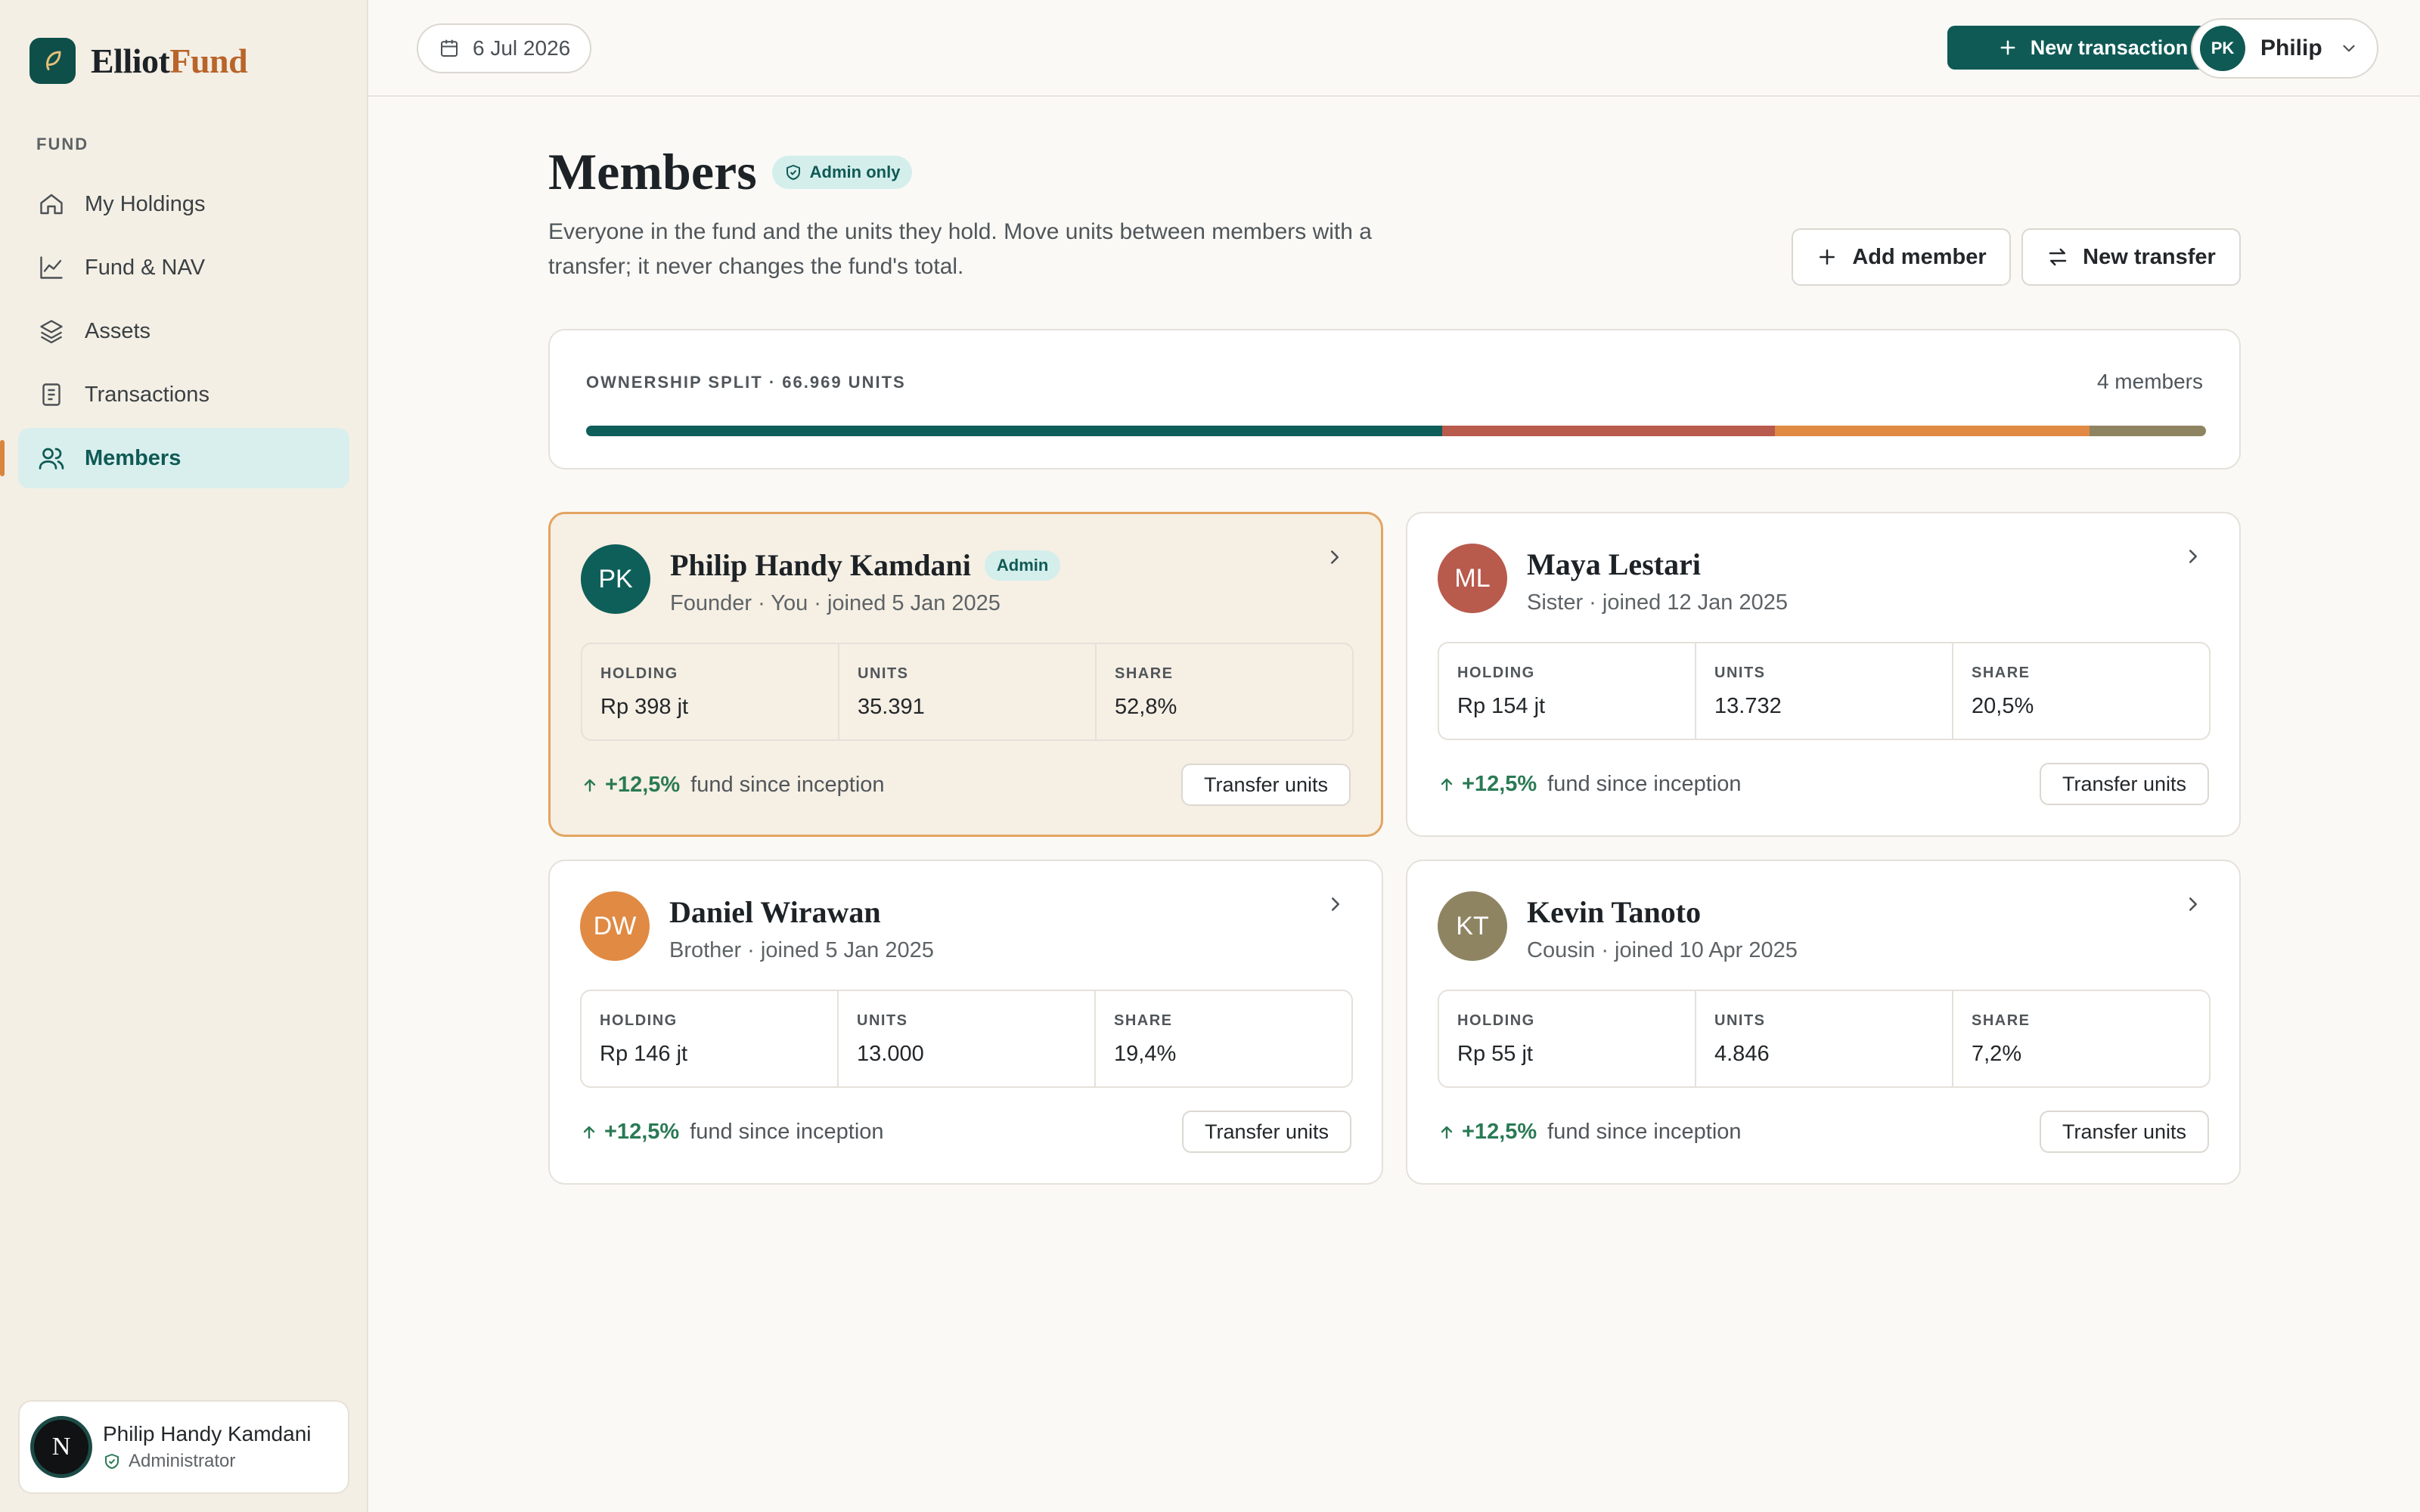 The height and width of the screenshot is (1512, 2420). What do you see at coordinates (2003, 706) in the screenshot?
I see `stat-value: 20,5%` at bounding box center [2003, 706].